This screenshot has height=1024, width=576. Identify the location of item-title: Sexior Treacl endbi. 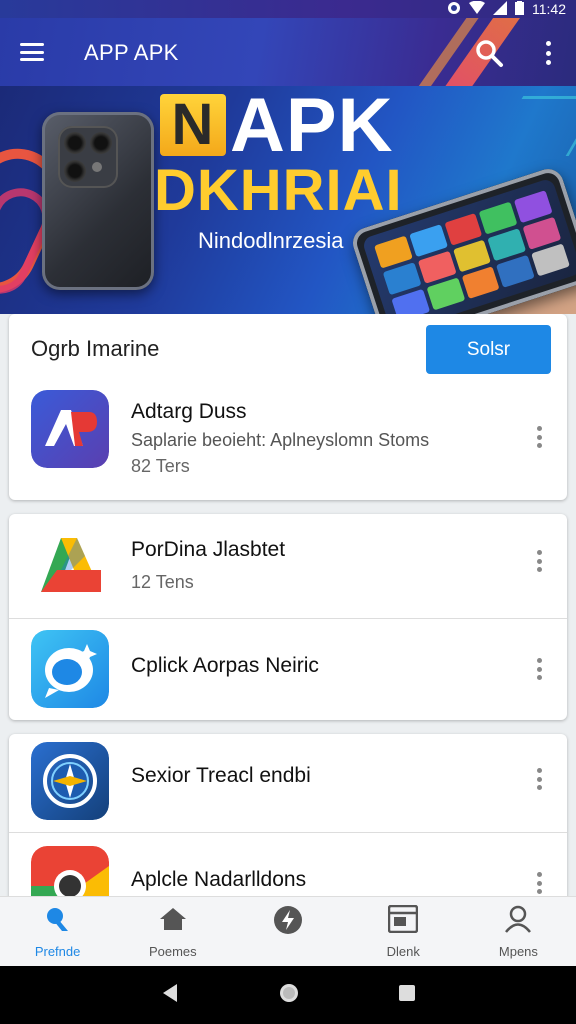
(221, 775).